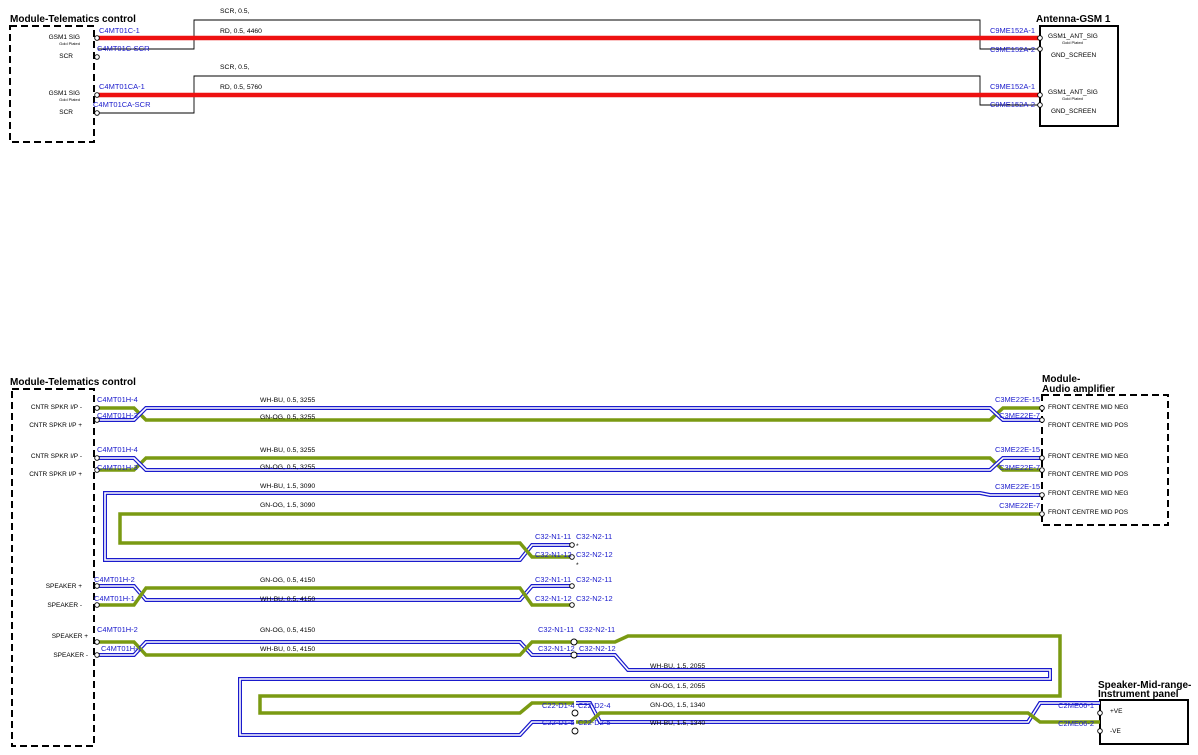 This screenshot has height=755, width=1198. Describe the element at coordinates (117, 449) in the screenshot. I see `connector-label: C4MT01H-4` at that location.